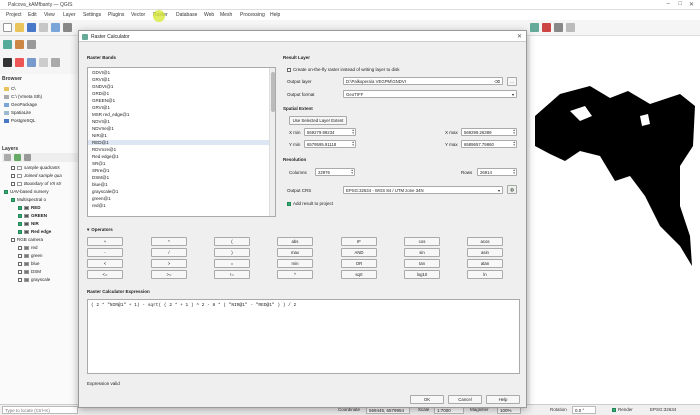  What do you see at coordinates (422, 274) in the screenshot?
I see `operator-button: log10` at bounding box center [422, 274].